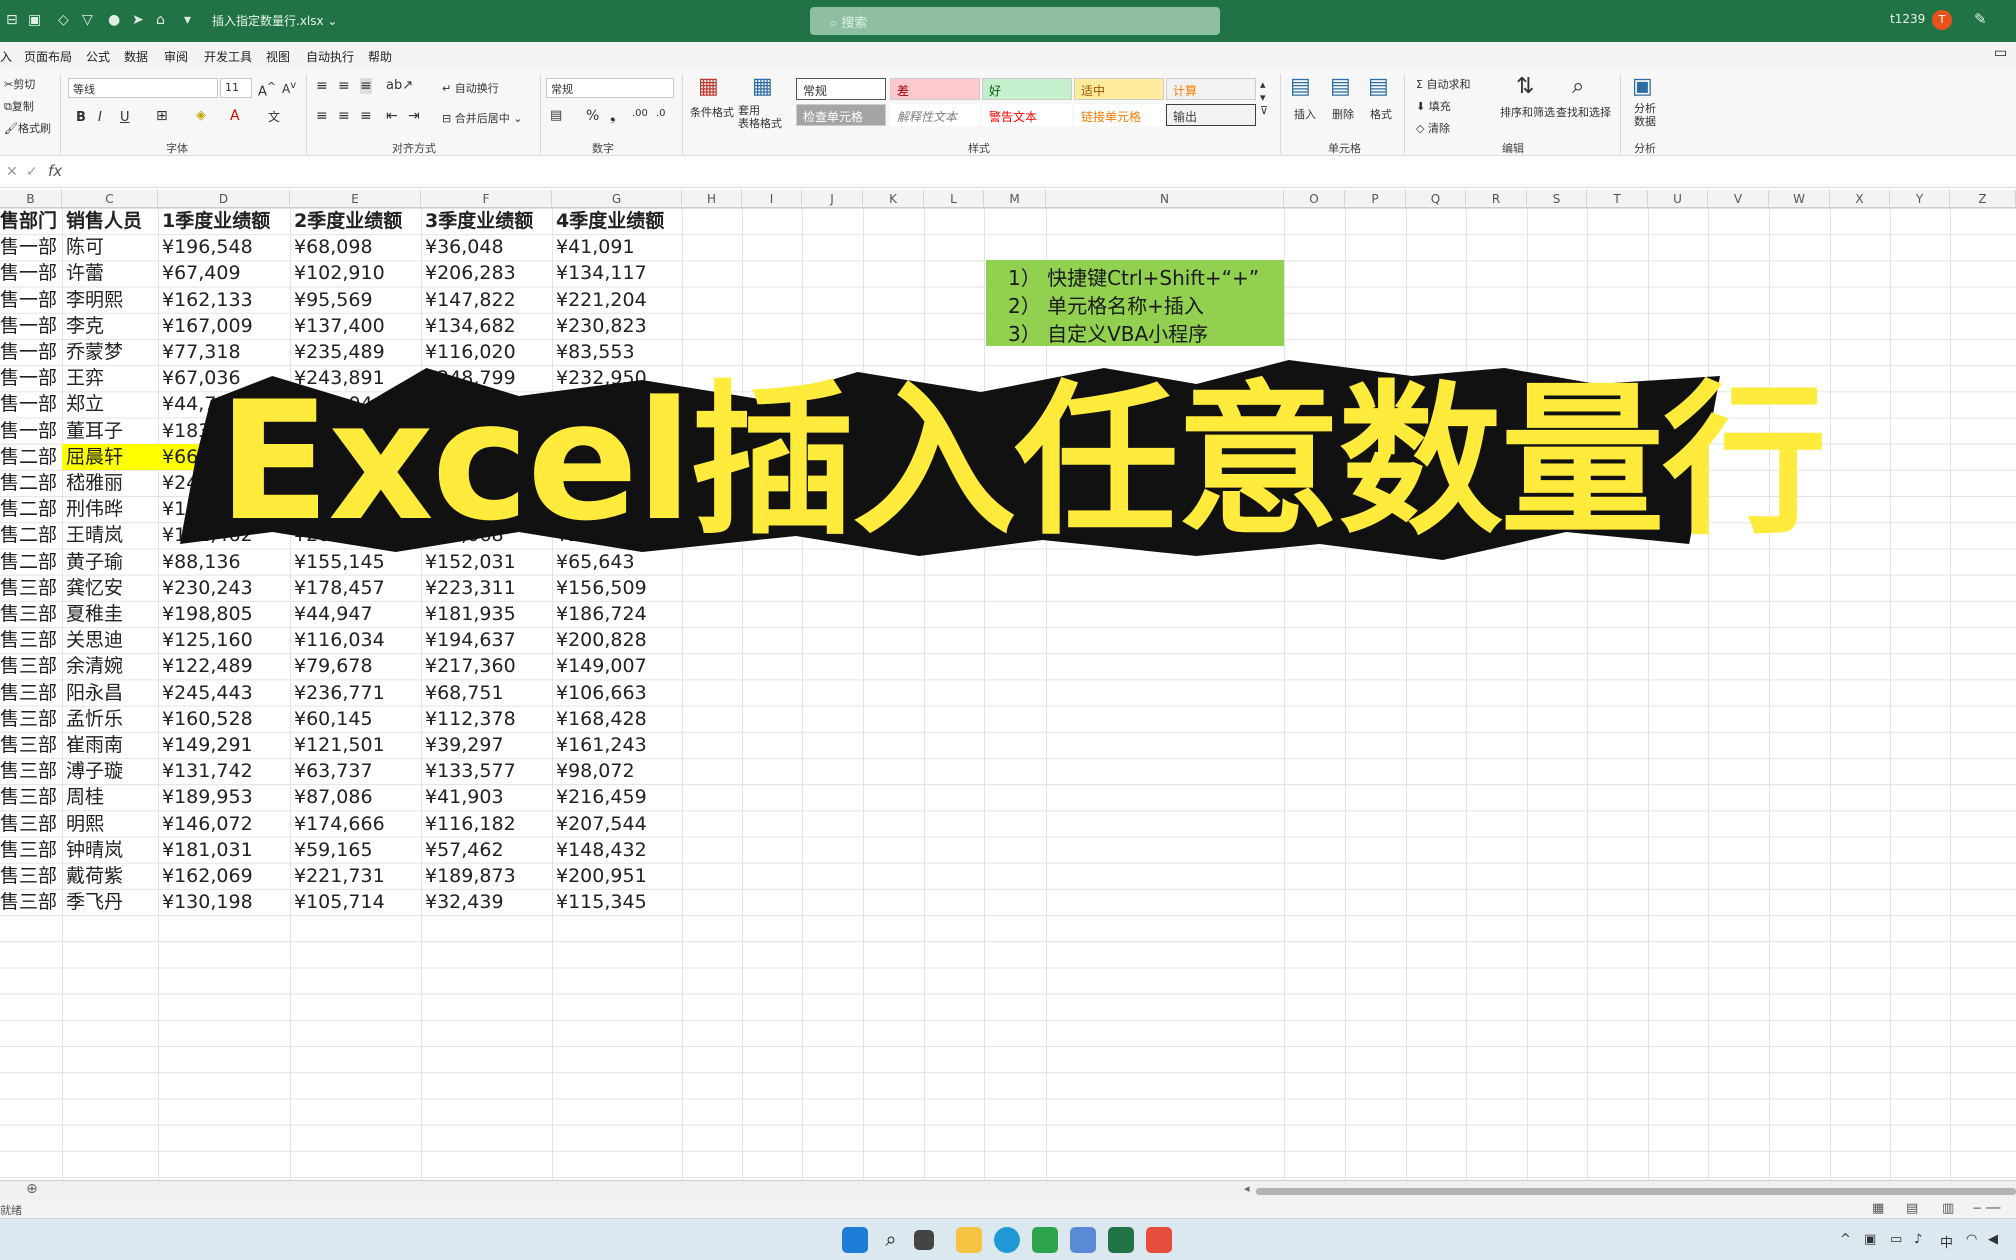 This screenshot has height=1260, width=2016. Describe the element at coordinates (333, 247) in the screenshot. I see `table-cell: ¥68,098` at that location.